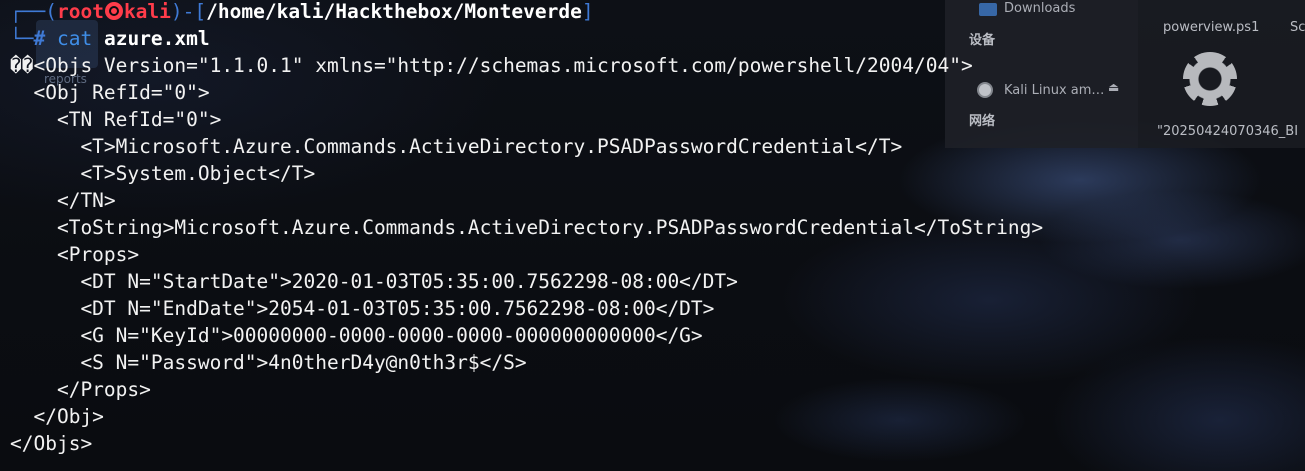 The height and width of the screenshot is (471, 1305). I want to click on command-line: └─# cat azure.xml, so click(110, 38).